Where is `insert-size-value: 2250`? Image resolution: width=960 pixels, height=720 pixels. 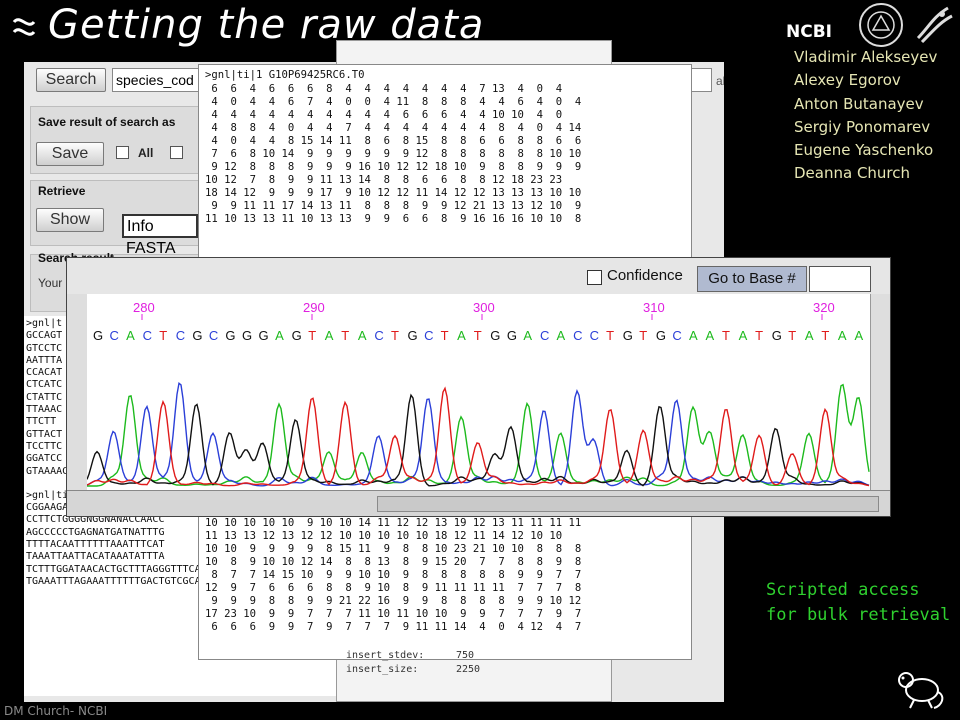 insert-size-value: 2250 is located at coordinates (468, 669).